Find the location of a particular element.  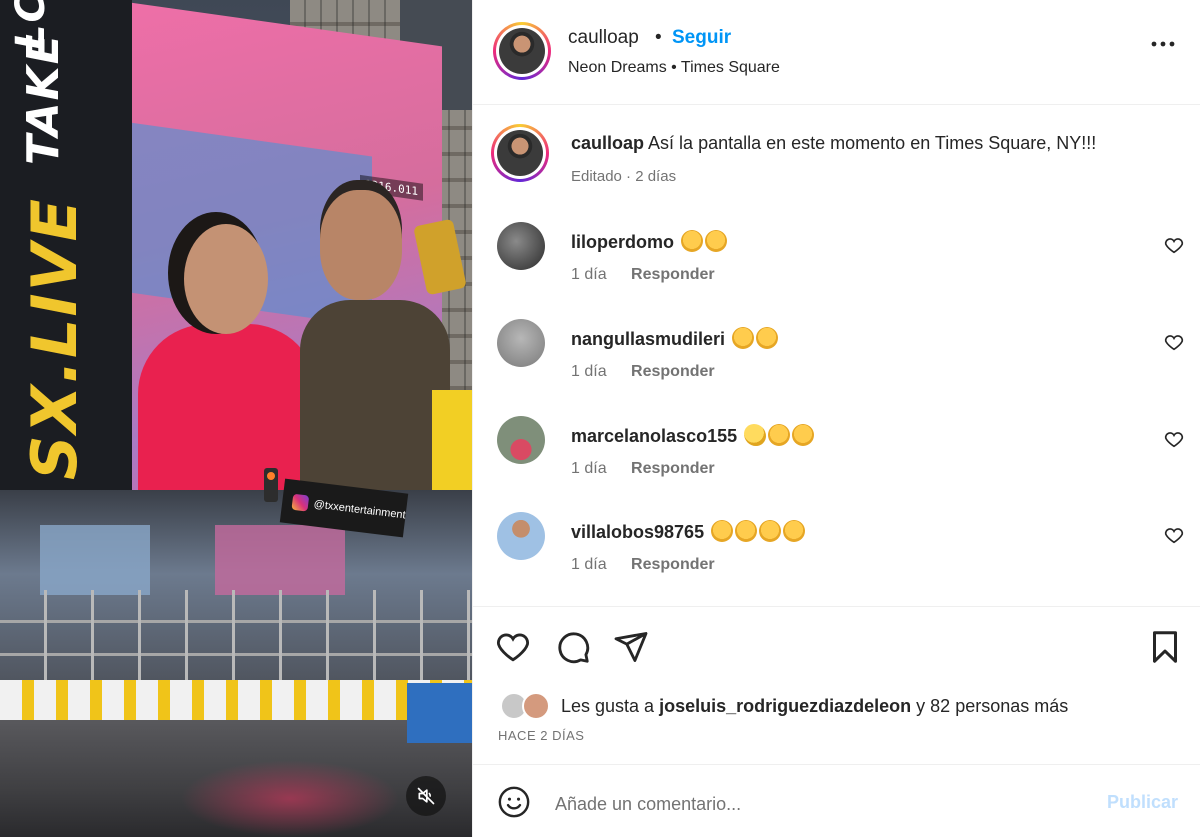

comment-line: villalobos98765 is located at coordinates (688, 531).